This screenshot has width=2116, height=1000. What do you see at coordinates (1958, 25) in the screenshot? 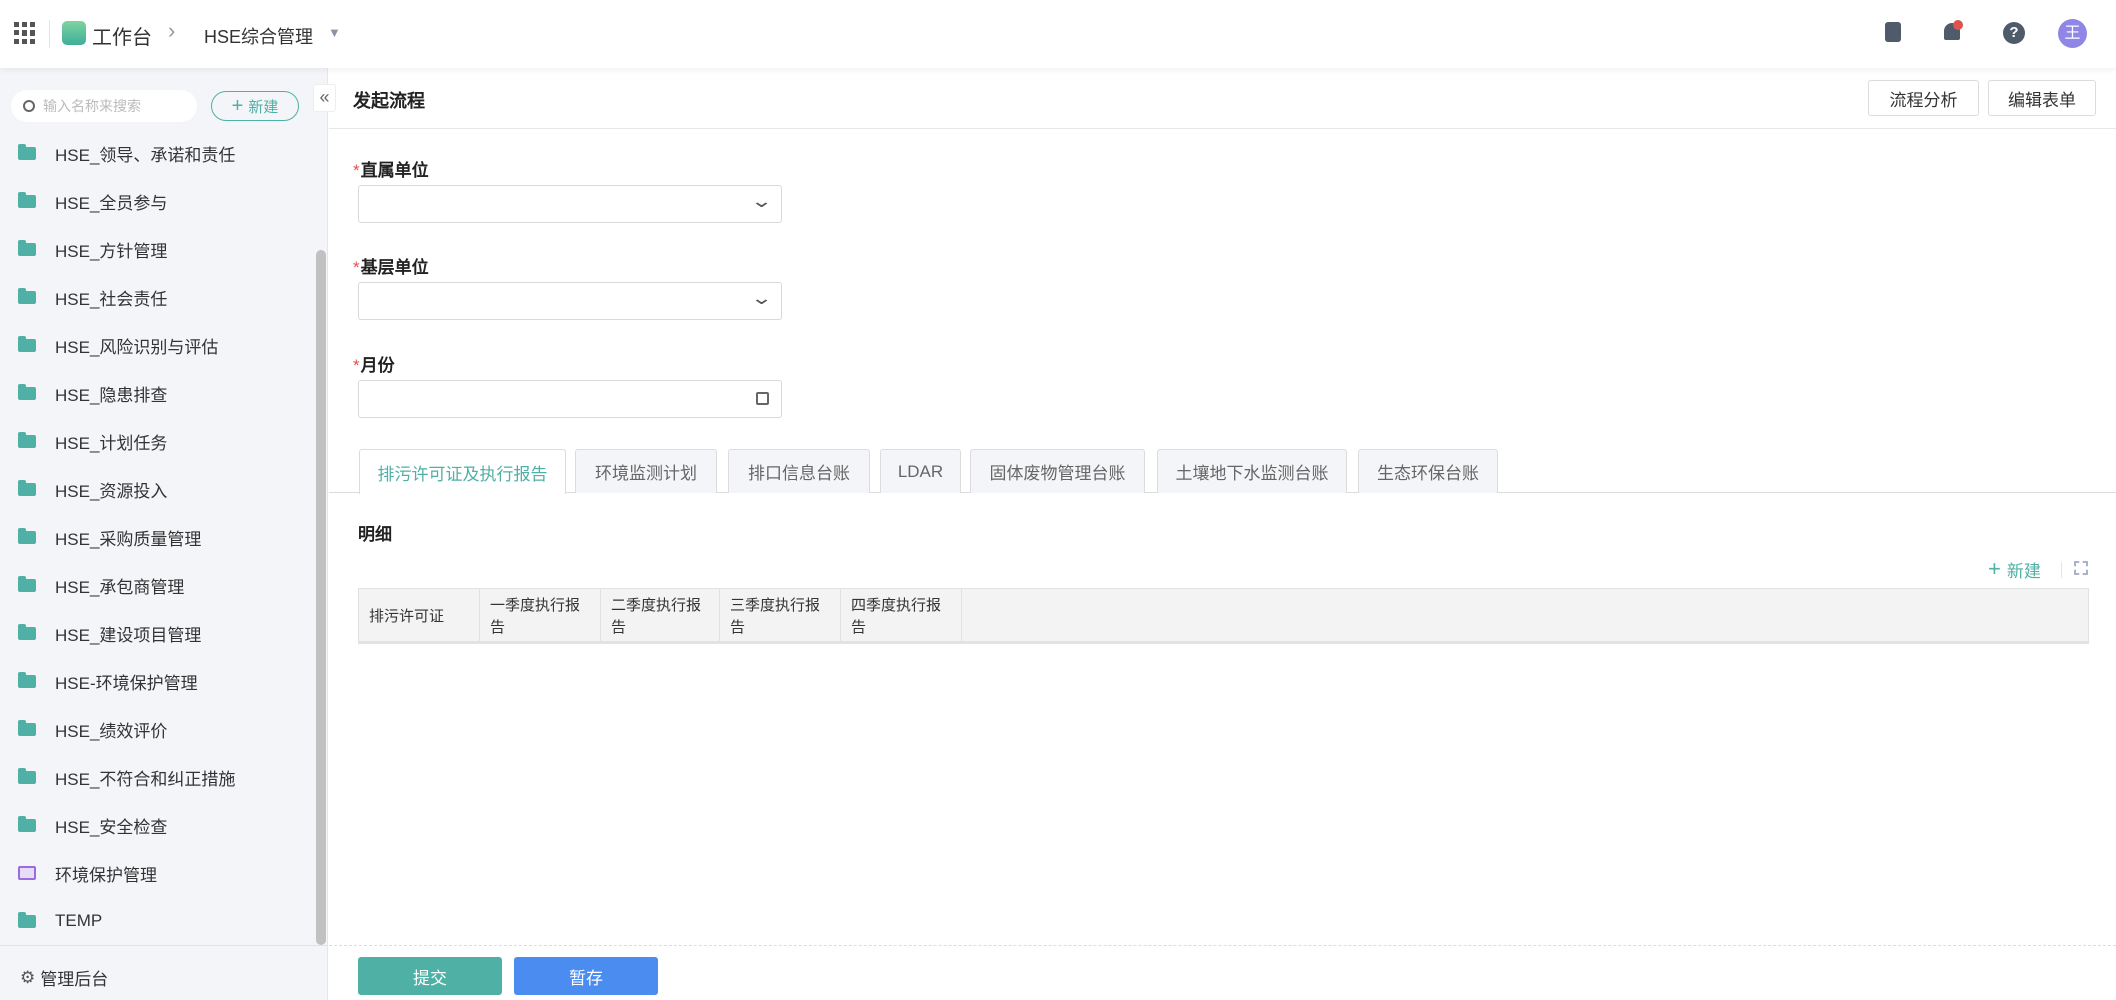
I see `notification-dot` at bounding box center [1958, 25].